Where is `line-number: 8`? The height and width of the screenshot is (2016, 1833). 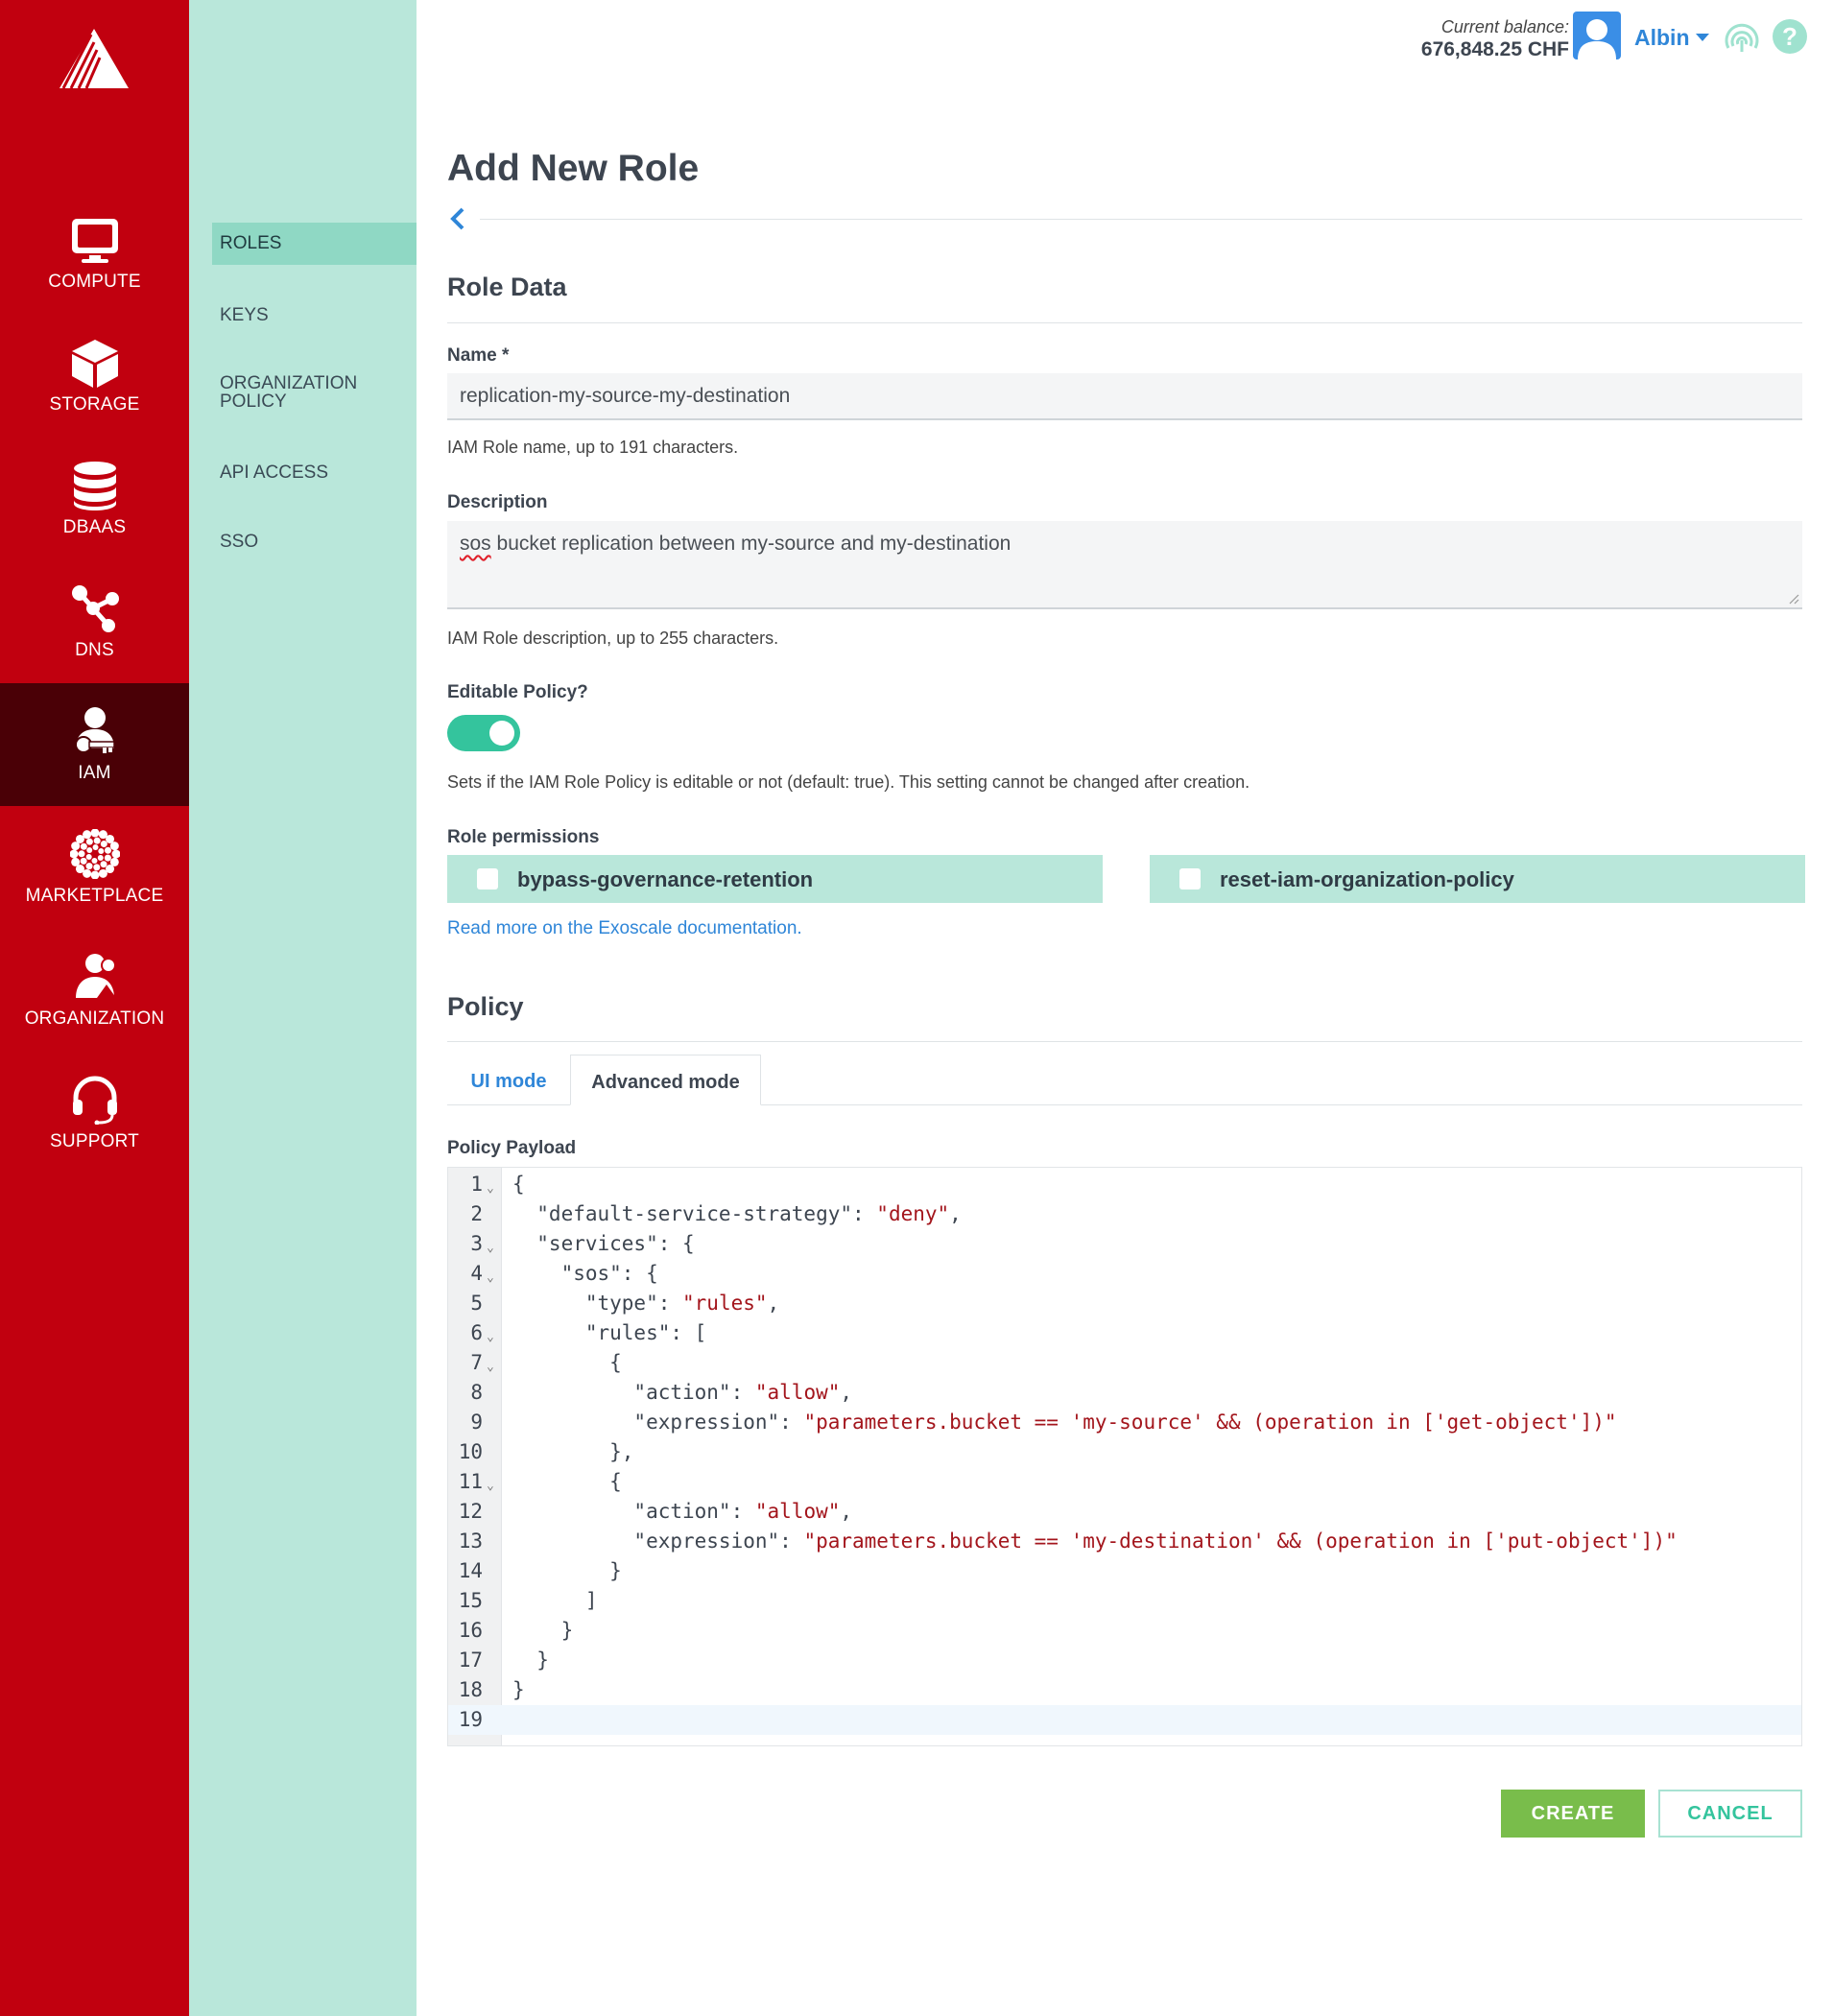
line-number: 8 is located at coordinates (476, 1392).